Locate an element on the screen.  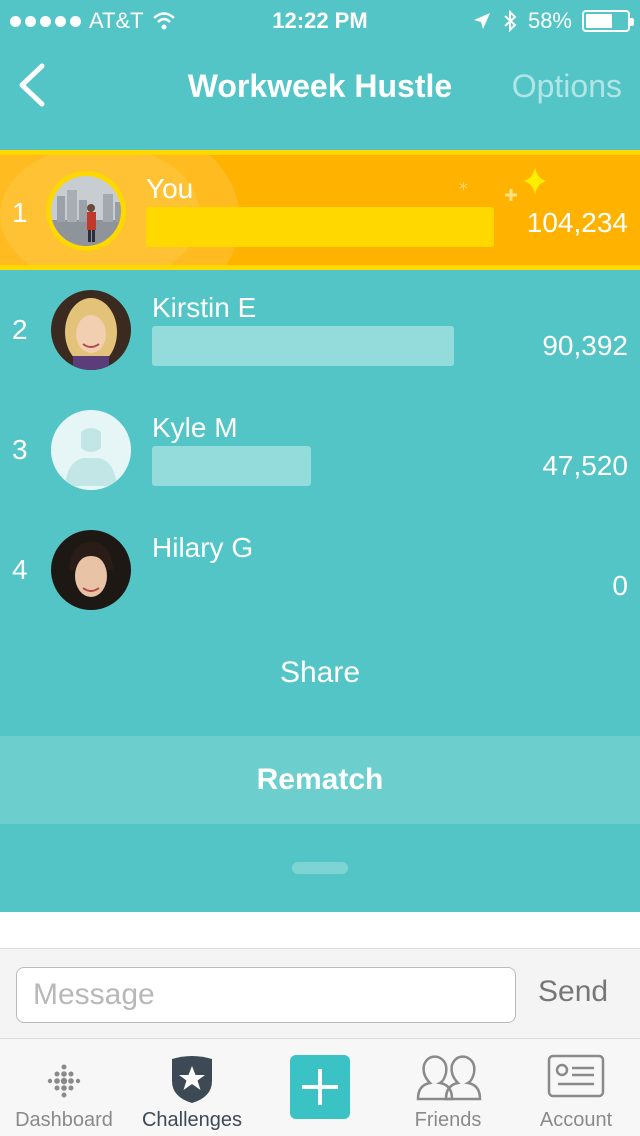
battery-icon is located at coordinates (608, 21).